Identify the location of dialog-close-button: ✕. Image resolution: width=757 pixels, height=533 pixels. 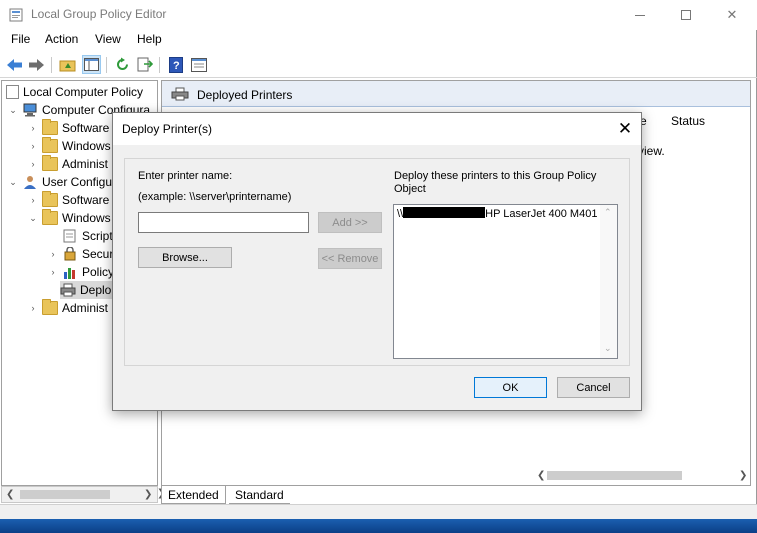
(625, 129).